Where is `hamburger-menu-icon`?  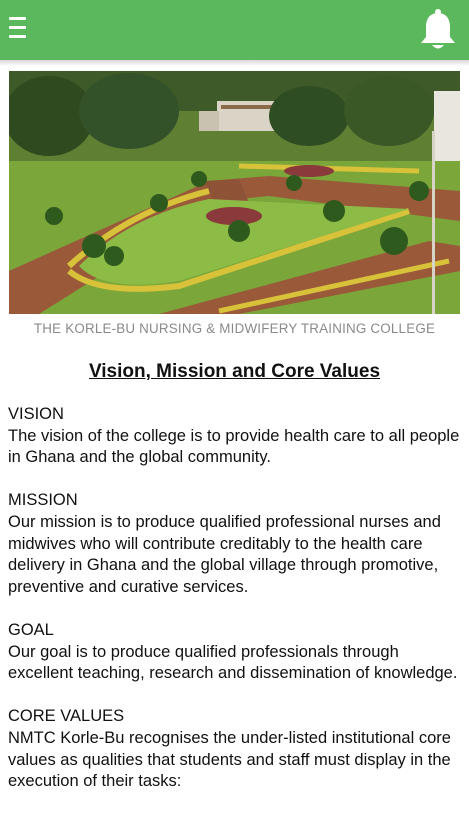
hamburger-menu-icon is located at coordinates (17, 28).